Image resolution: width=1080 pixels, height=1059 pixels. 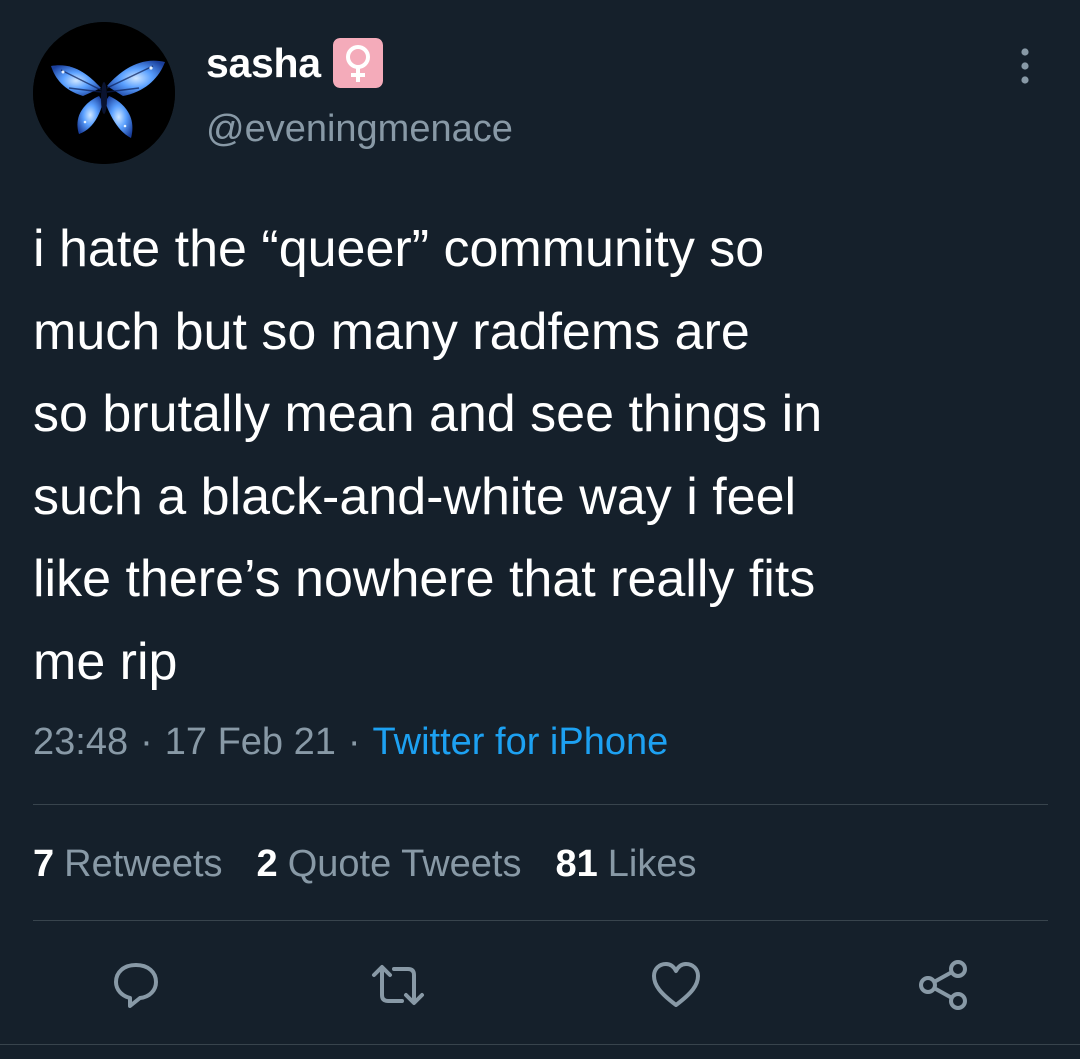 What do you see at coordinates (576, 864) in the screenshot?
I see `likes-count: 81` at bounding box center [576, 864].